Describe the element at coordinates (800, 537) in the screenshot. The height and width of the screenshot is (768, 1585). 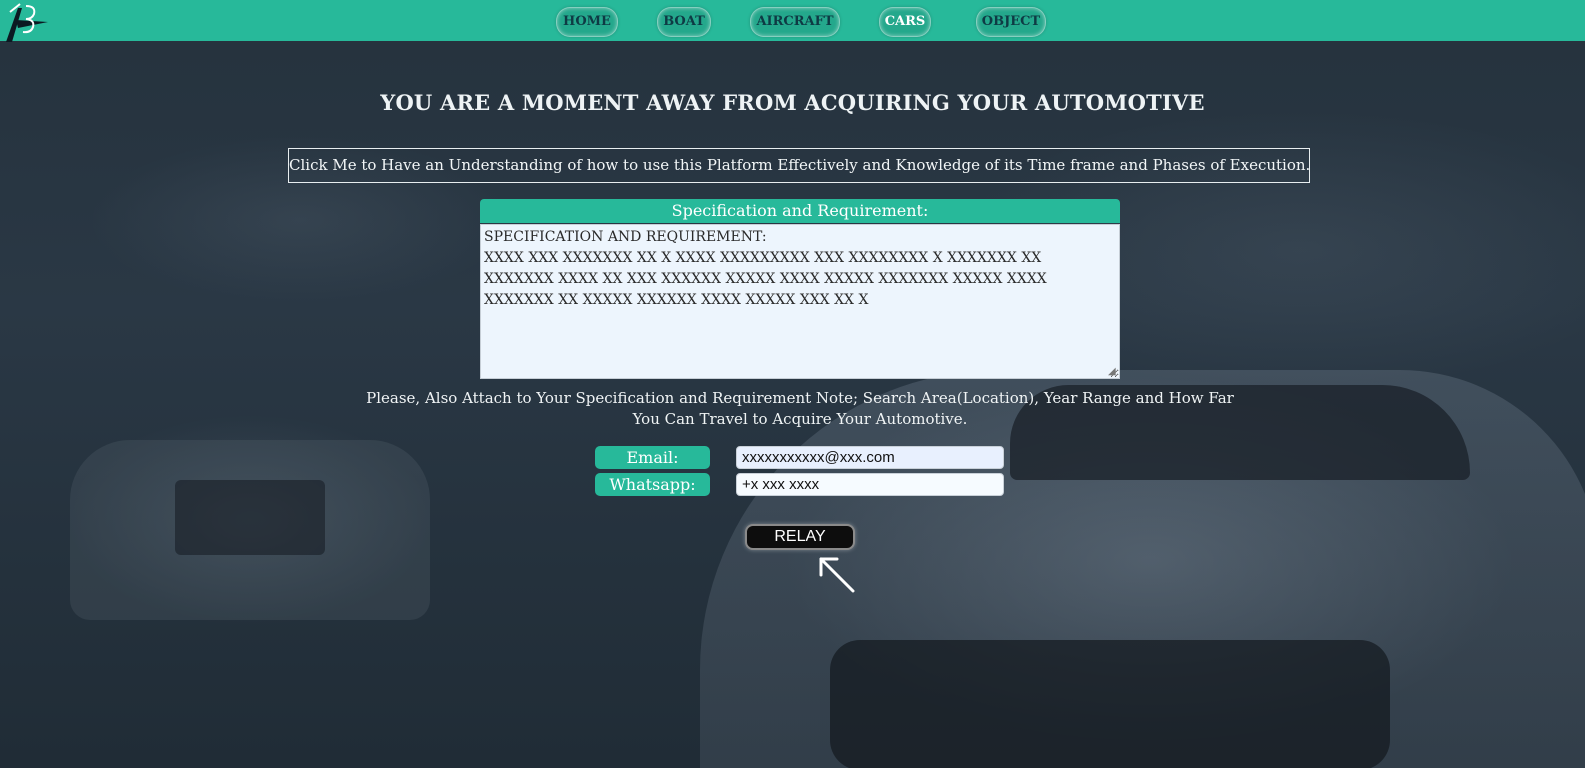
I see `relay-button: RELAY` at that location.